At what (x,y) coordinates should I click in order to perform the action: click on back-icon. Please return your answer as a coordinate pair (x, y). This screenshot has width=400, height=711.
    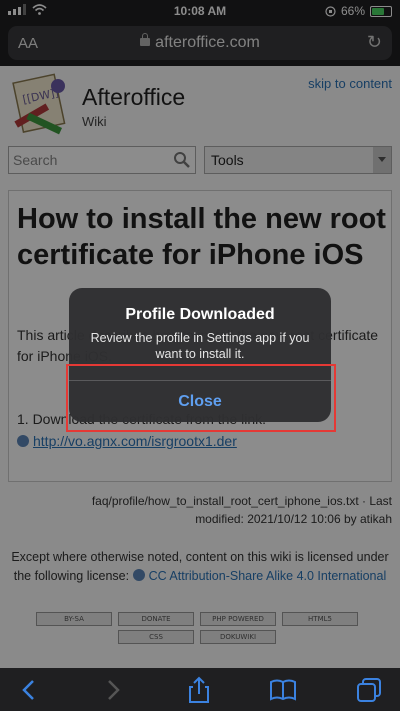
    Looking at the image, I should click on (29, 690).